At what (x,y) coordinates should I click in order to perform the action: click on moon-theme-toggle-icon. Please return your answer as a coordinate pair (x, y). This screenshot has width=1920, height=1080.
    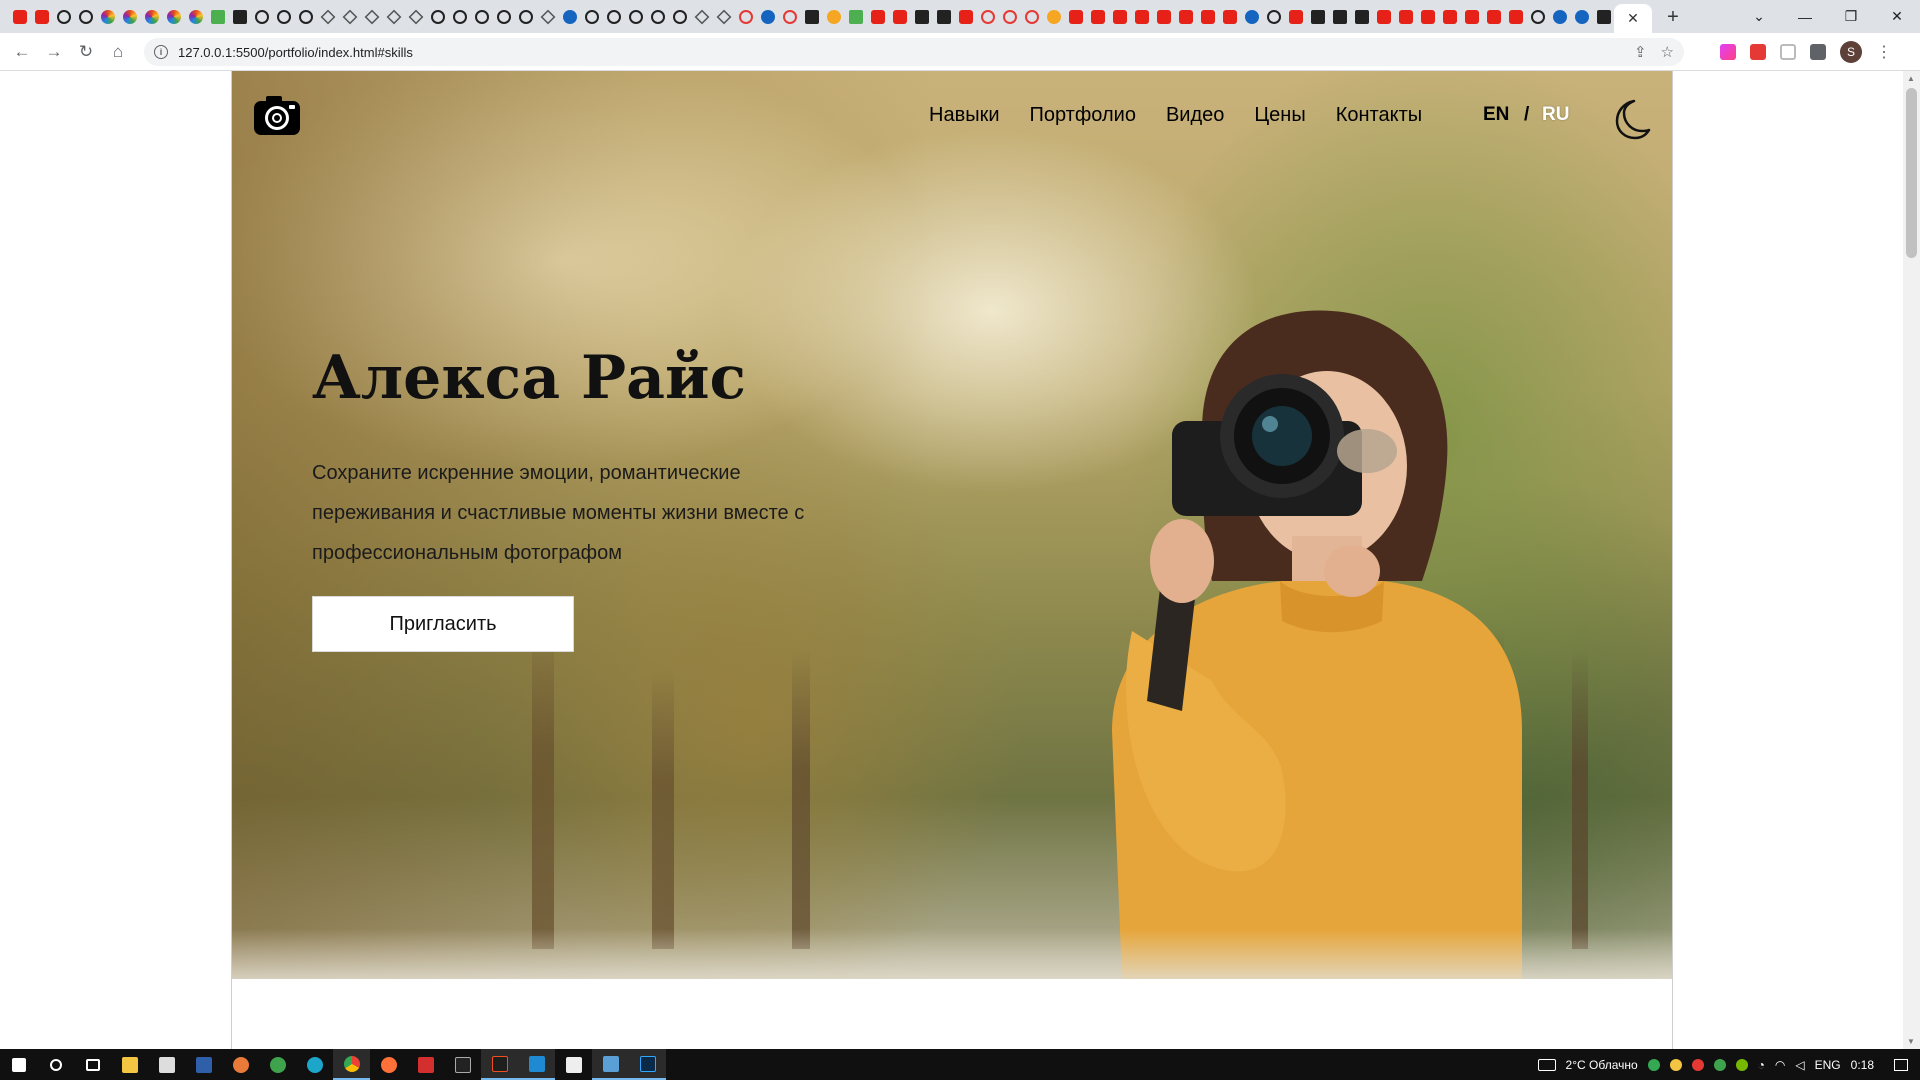
    Looking at the image, I should click on (1630, 119).